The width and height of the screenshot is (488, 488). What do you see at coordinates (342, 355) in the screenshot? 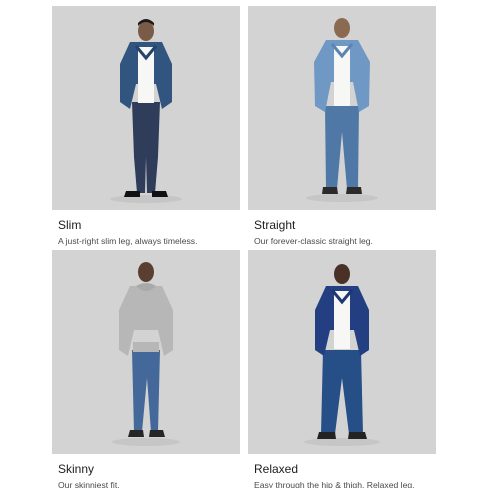
I see `model-figure-relaxed` at bounding box center [342, 355].